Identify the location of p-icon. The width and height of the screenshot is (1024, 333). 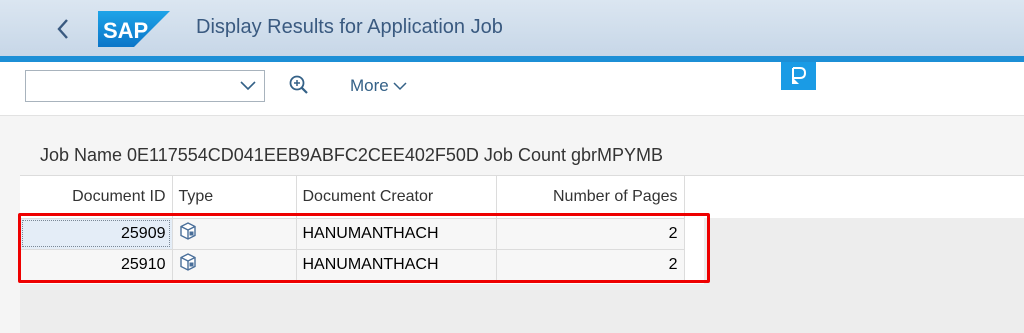
(798, 75).